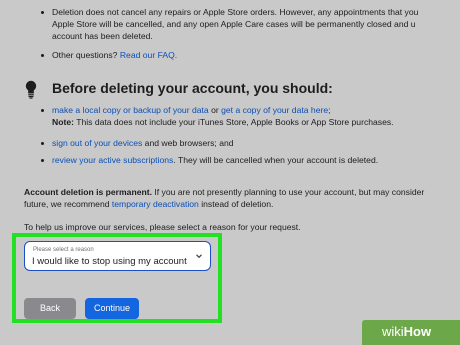 The width and height of the screenshot is (460, 345). I want to click on watermark-text: wikiHow, so click(406, 331).